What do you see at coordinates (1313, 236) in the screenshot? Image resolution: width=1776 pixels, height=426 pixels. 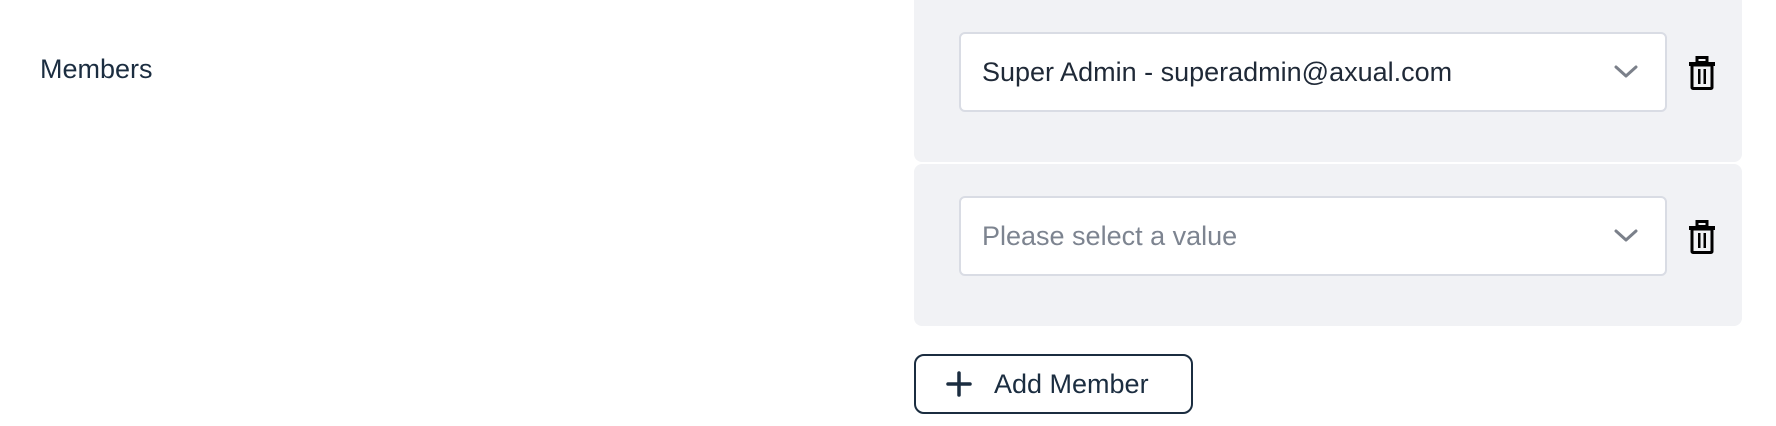 I see `member-select: Please select a value` at bounding box center [1313, 236].